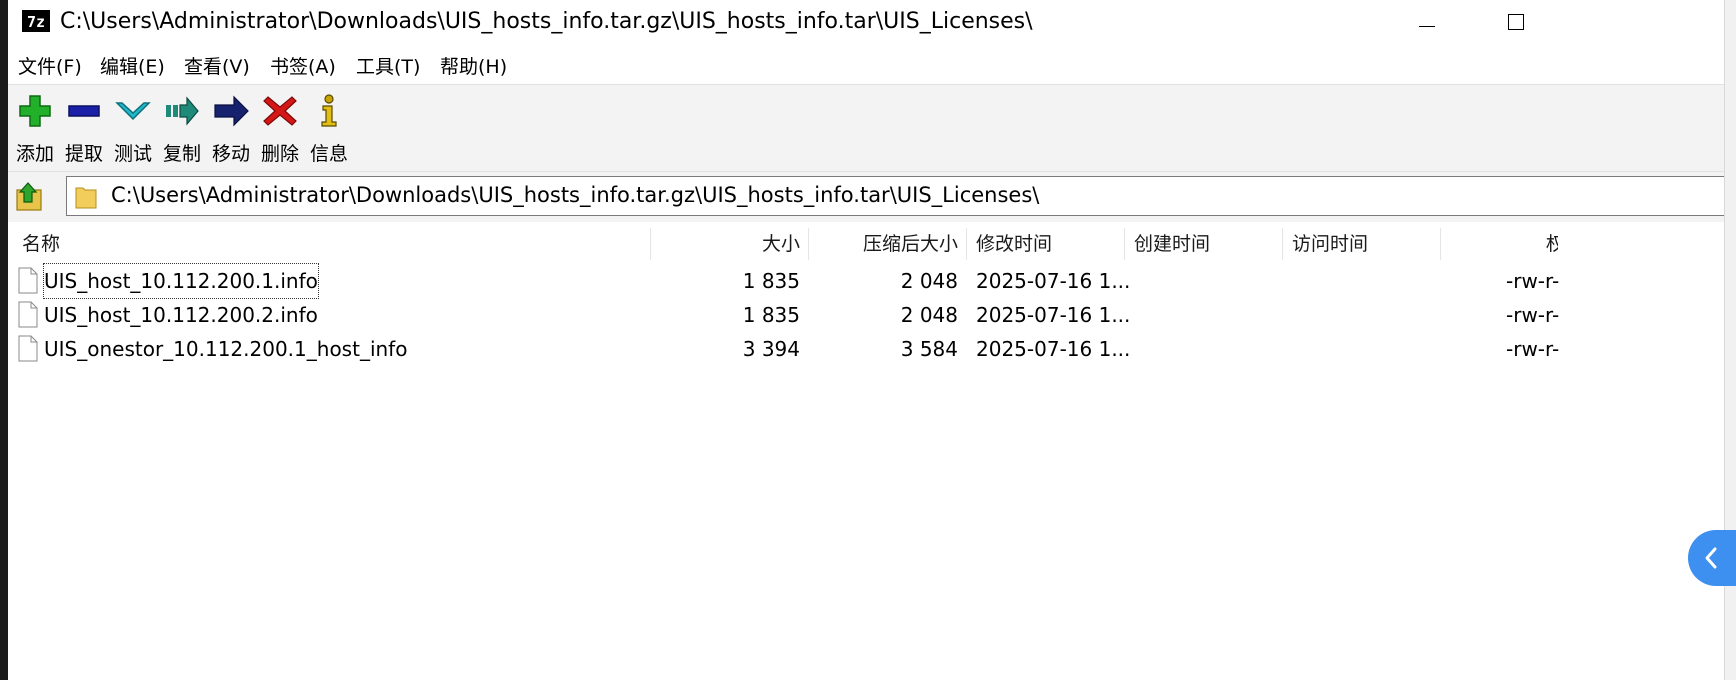 The height and width of the screenshot is (680, 1736). Describe the element at coordinates (1552, 244) in the screenshot. I see `column-attributes: 权` at that location.